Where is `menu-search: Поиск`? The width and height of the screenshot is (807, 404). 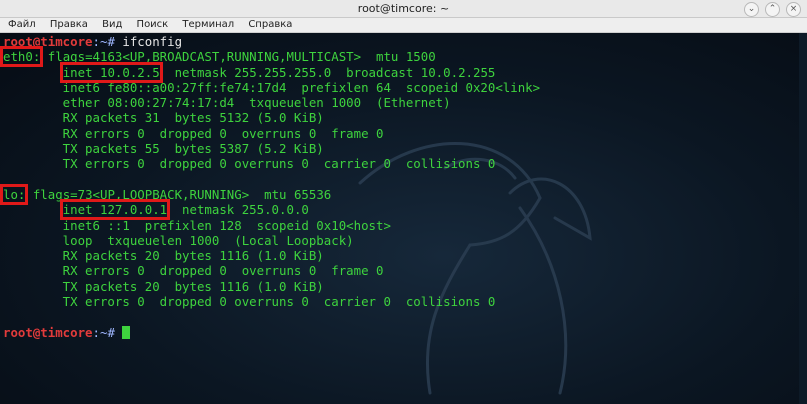
menu-search: Поиск is located at coordinates (153, 24).